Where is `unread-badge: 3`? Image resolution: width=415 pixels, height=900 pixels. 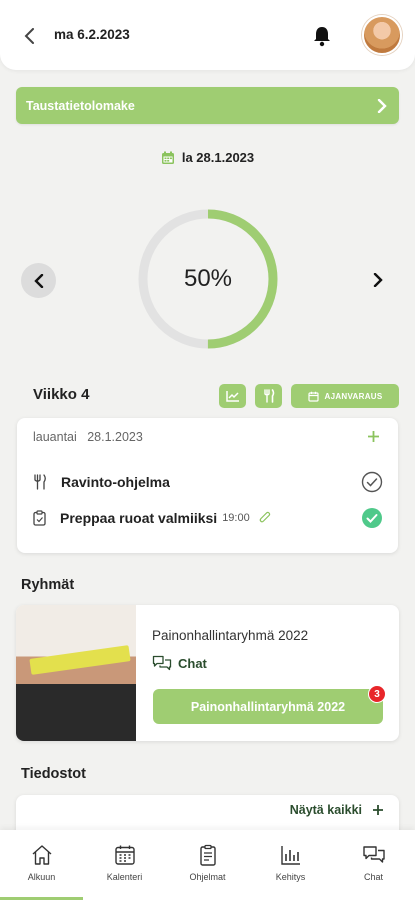 unread-badge: 3 is located at coordinates (377, 694).